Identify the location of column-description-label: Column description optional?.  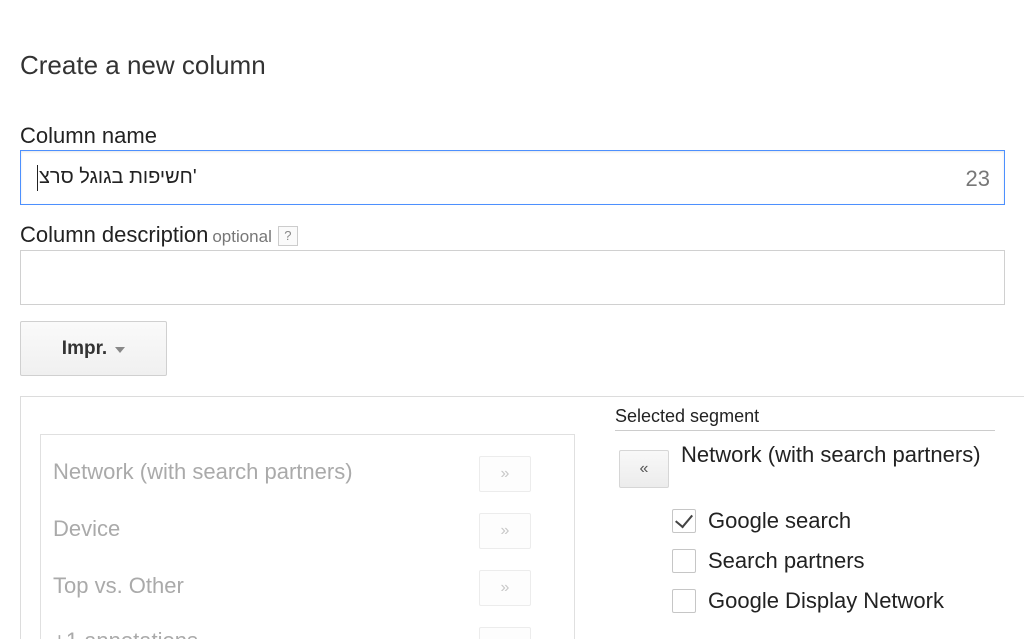
(159, 235).